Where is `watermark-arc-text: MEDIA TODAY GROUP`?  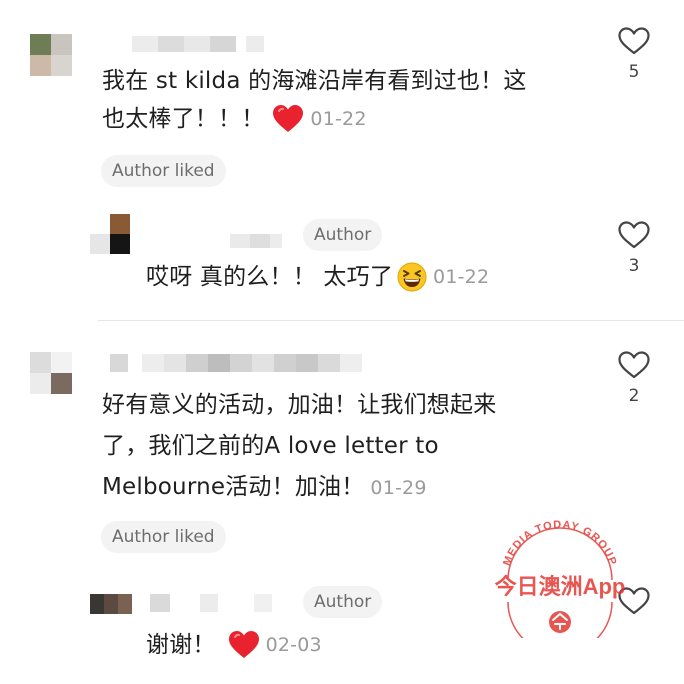
watermark-arc-text: MEDIA TODAY GROUP is located at coordinates (559, 543).